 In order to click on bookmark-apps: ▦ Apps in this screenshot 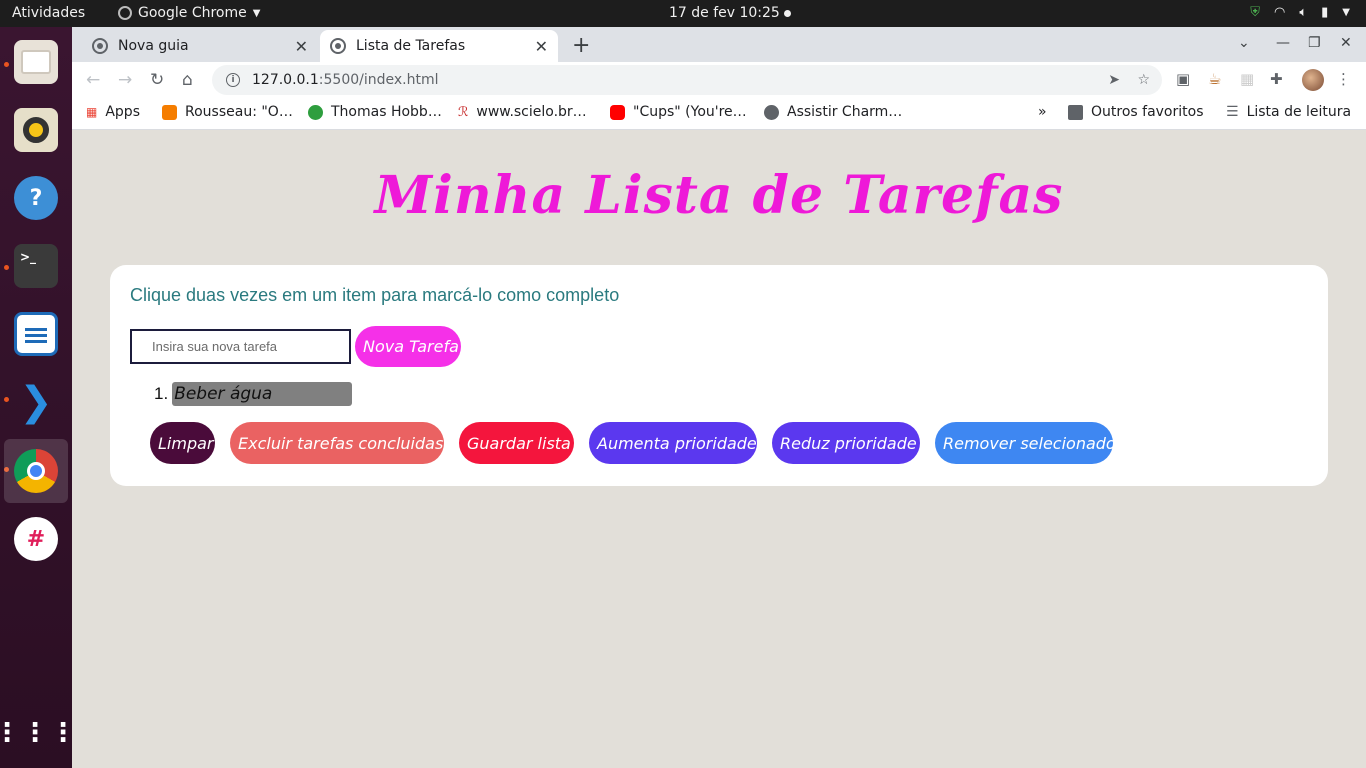, I will do `click(113, 112)`.